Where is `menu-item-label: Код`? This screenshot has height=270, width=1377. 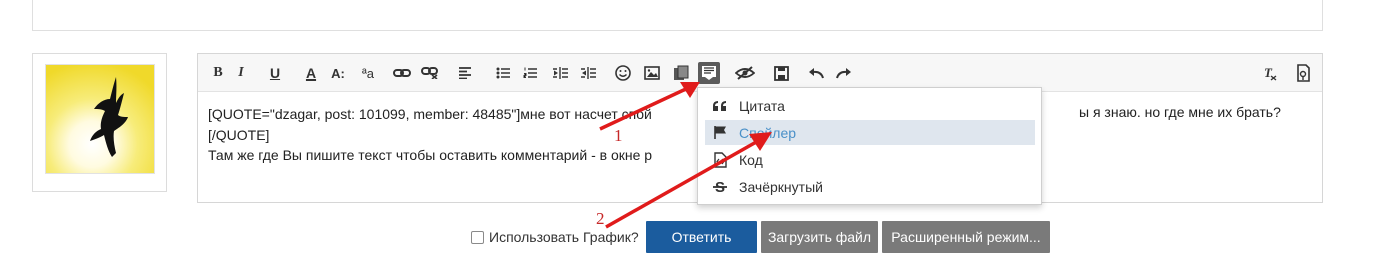
menu-item-label: Код is located at coordinates (751, 159).